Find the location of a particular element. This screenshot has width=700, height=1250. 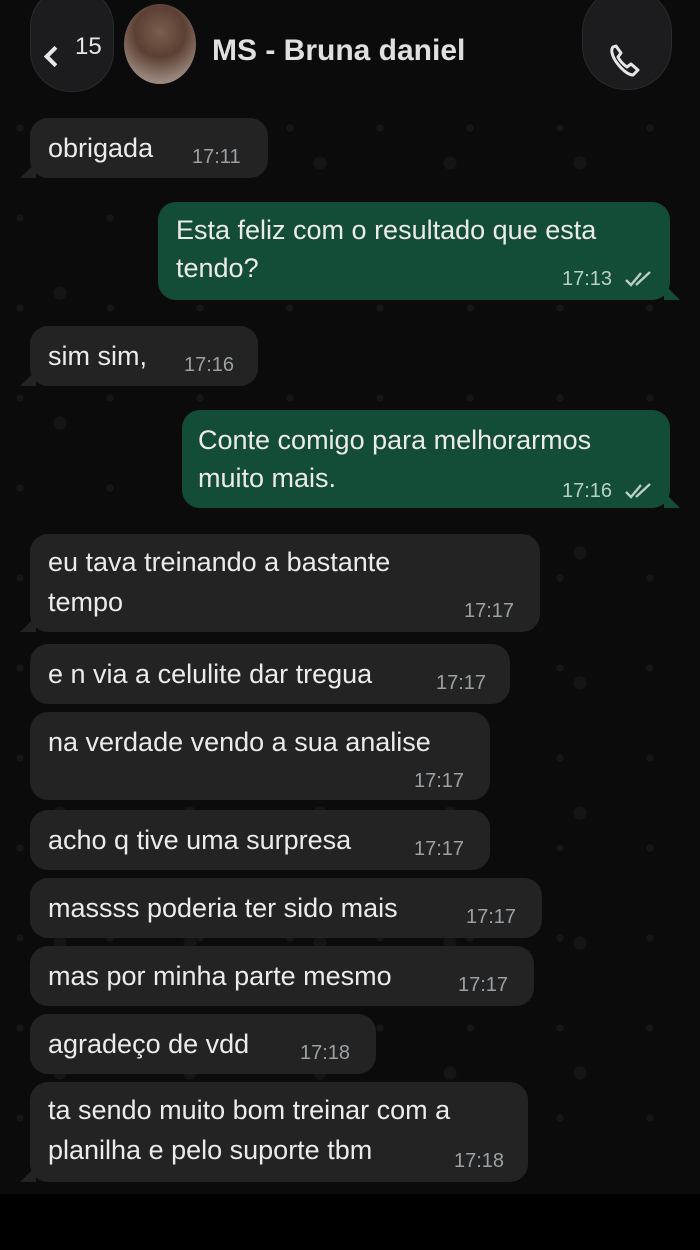

message-text: Conte comigo para melhorarmos is located at coordinates (395, 440).